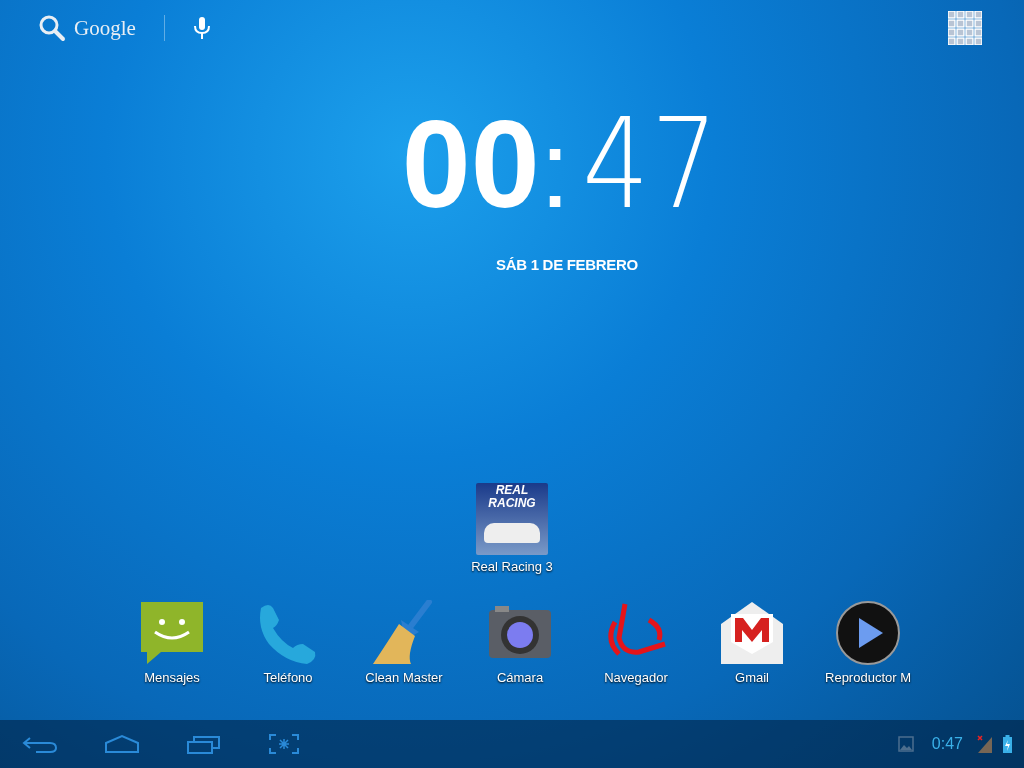 This screenshot has height=768, width=1024. Describe the element at coordinates (947, 744) in the screenshot. I see `status-time: 0:47` at that location.